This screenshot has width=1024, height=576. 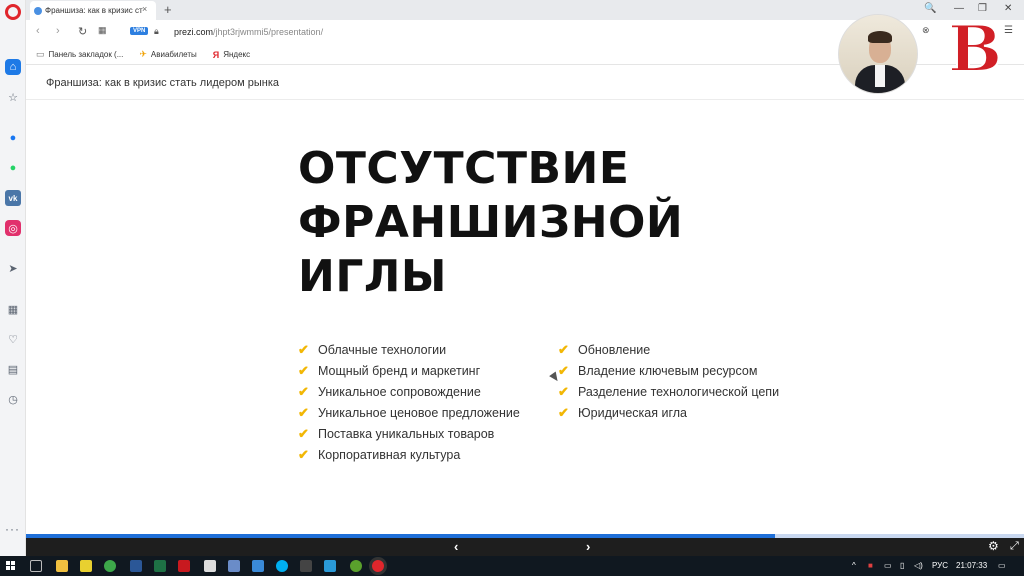 I want to click on heart-icon: ♡, so click(x=13, y=339).